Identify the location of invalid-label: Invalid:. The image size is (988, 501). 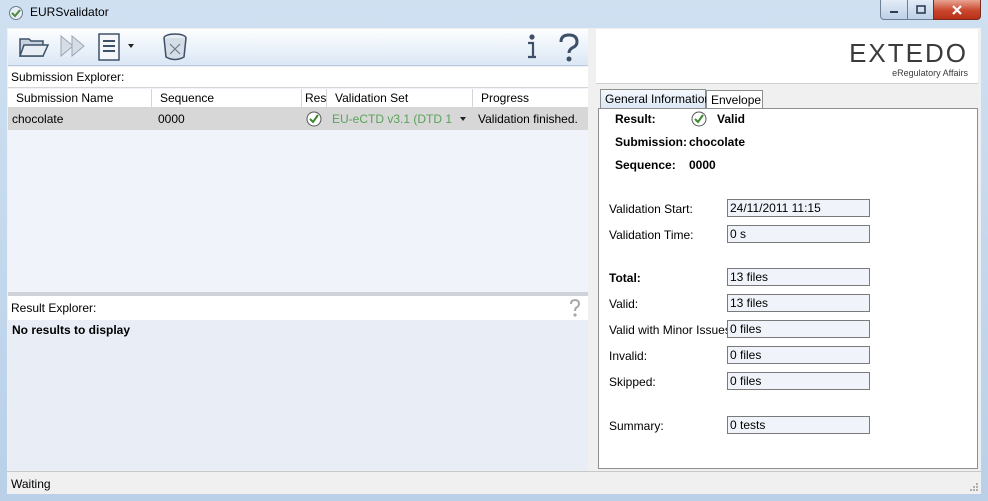
(628, 356).